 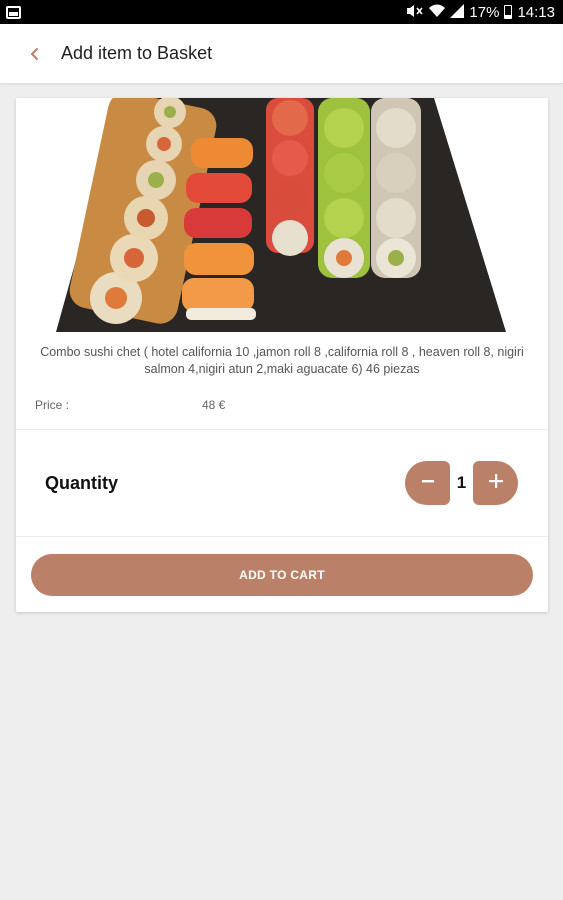 What do you see at coordinates (536, 12) in the screenshot?
I see `status-time: 14:13` at bounding box center [536, 12].